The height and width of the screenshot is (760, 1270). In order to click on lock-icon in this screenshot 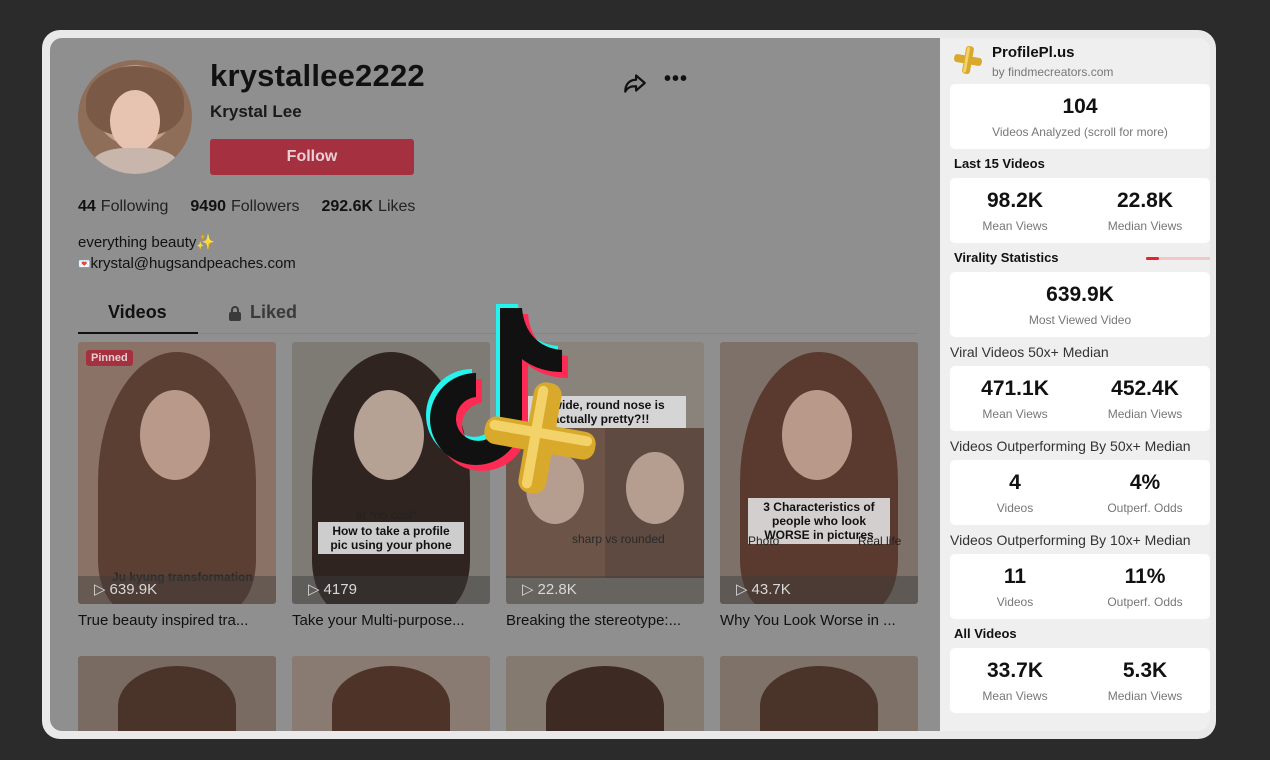, I will do `click(235, 313)`.